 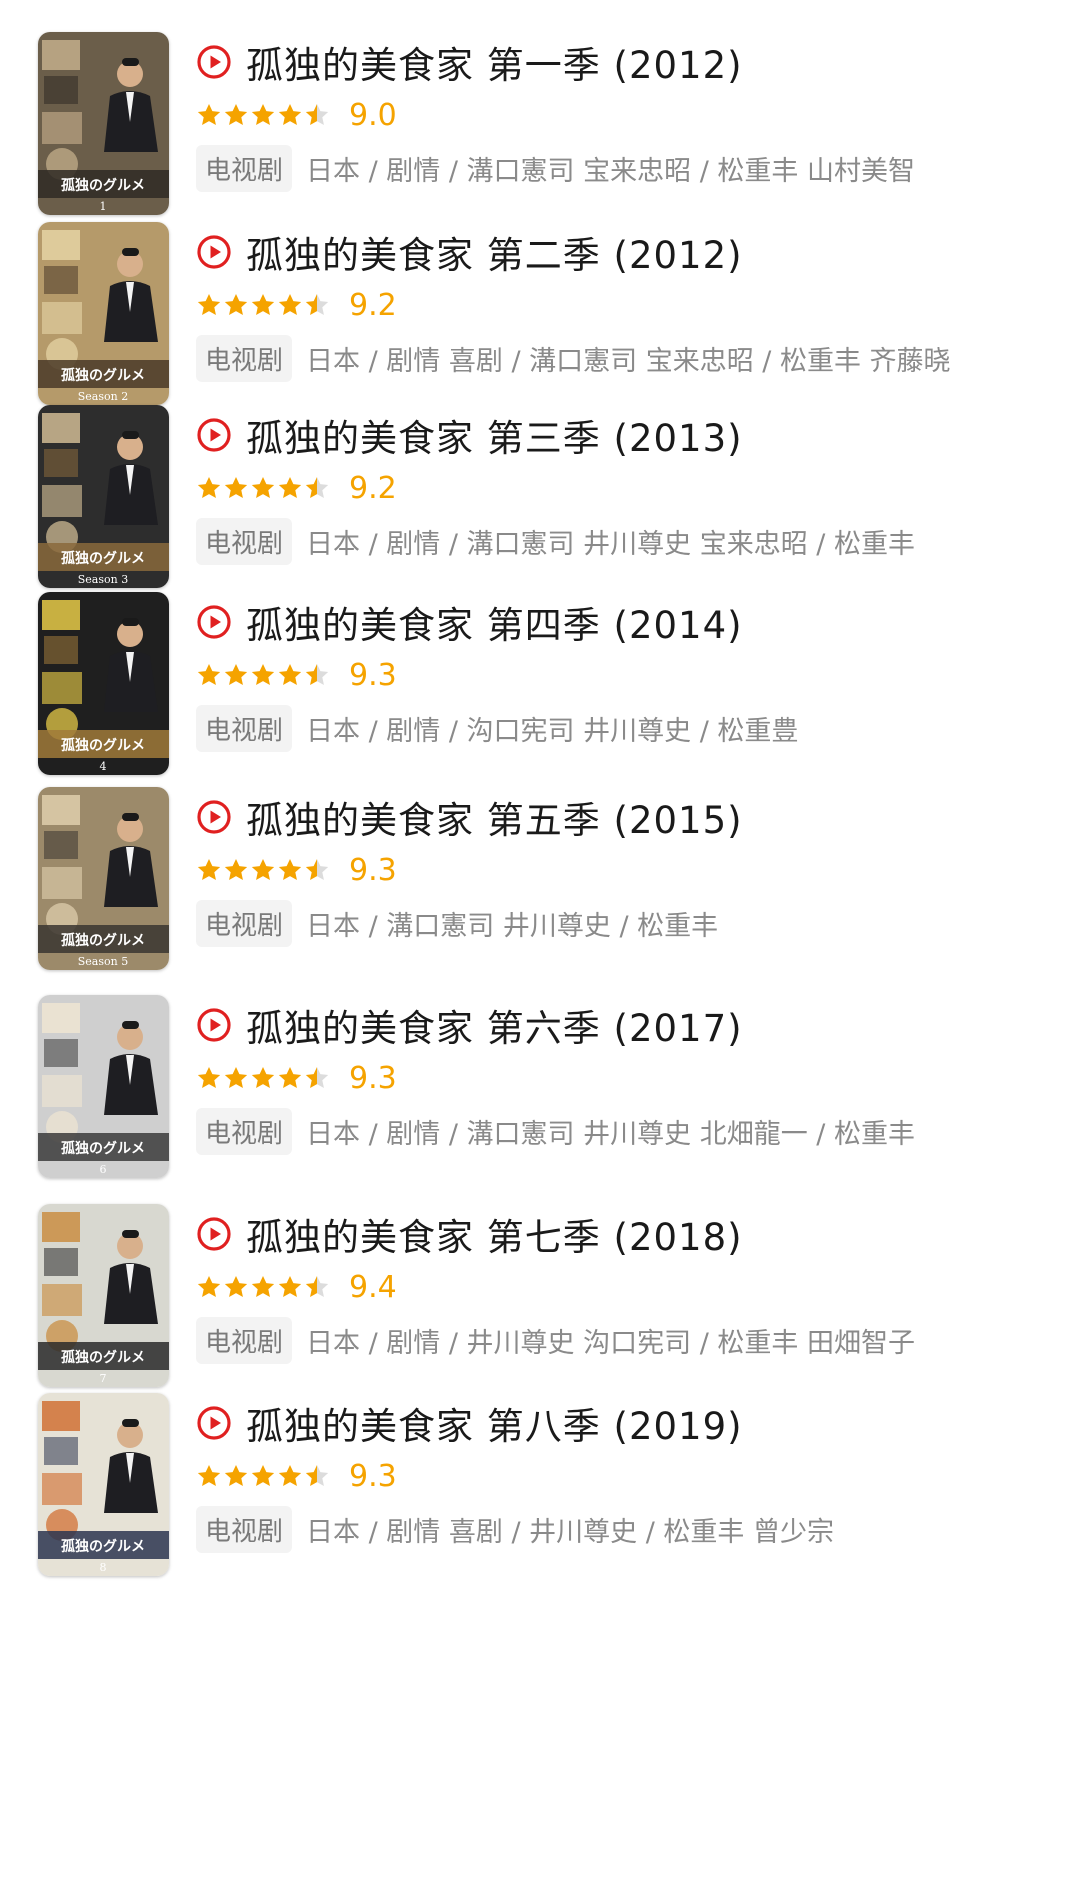 I want to click on item-title: 孤独的美食家 第三季 (2013), so click(x=494, y=435).